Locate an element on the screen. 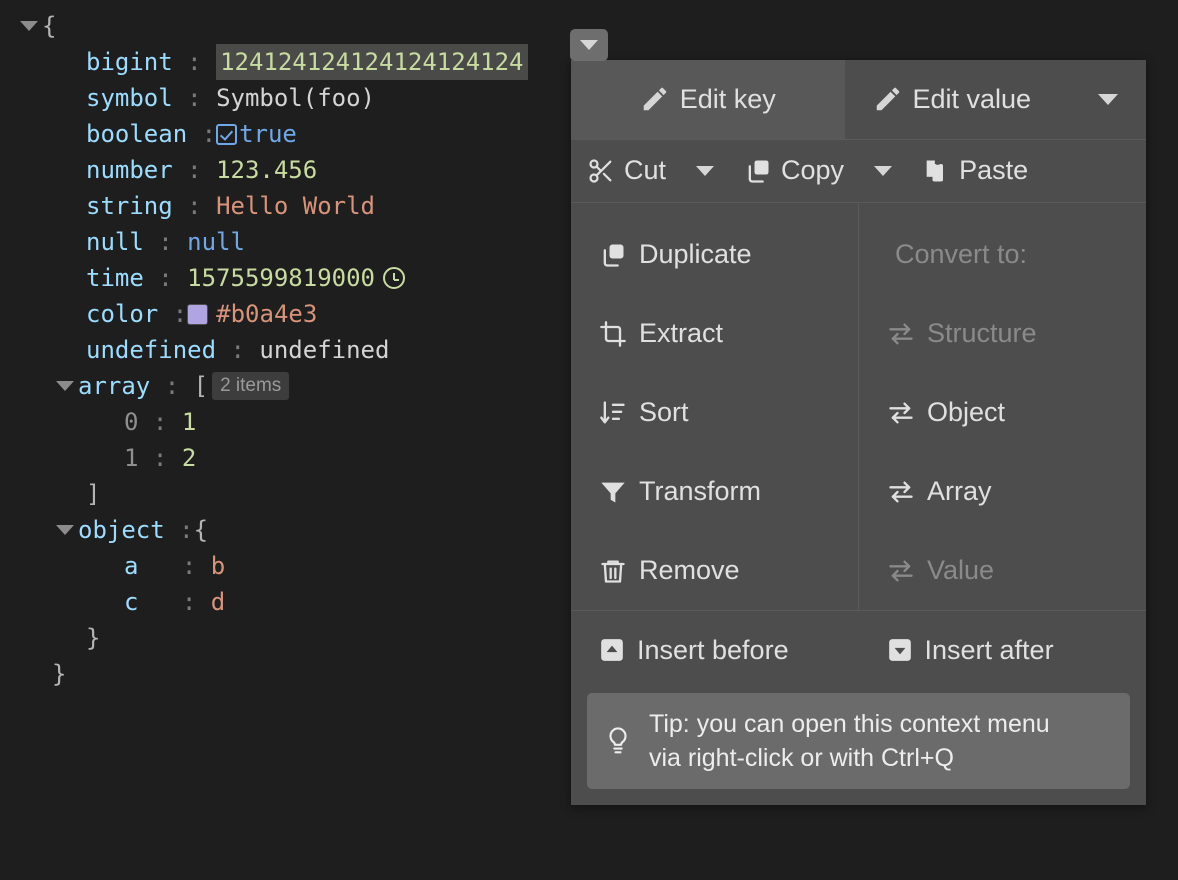 The width and height of the screenshot is (1178, 880). object-value-a: b is located at coordinates (218, 566).